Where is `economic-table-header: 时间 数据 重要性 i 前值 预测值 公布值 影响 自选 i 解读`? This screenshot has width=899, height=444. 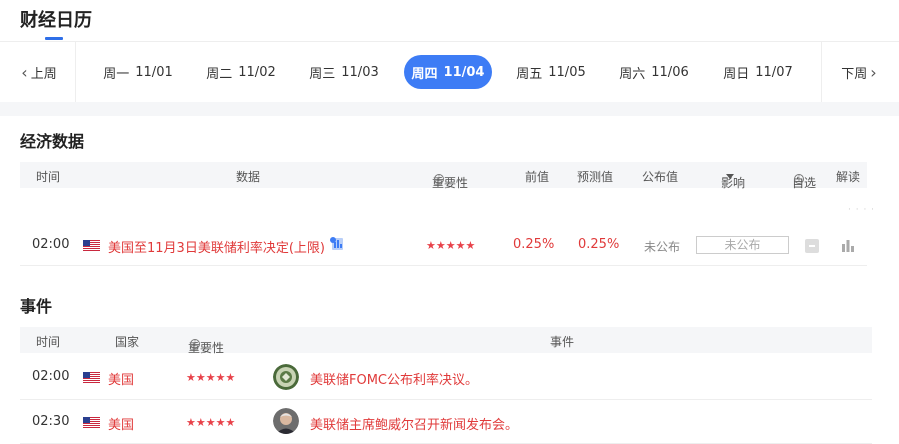 economic-table-header: 时间 数据 重要性 i 前值 预测值 公布值 影响 自选 i 解读 is located at coordinates (443, 176).